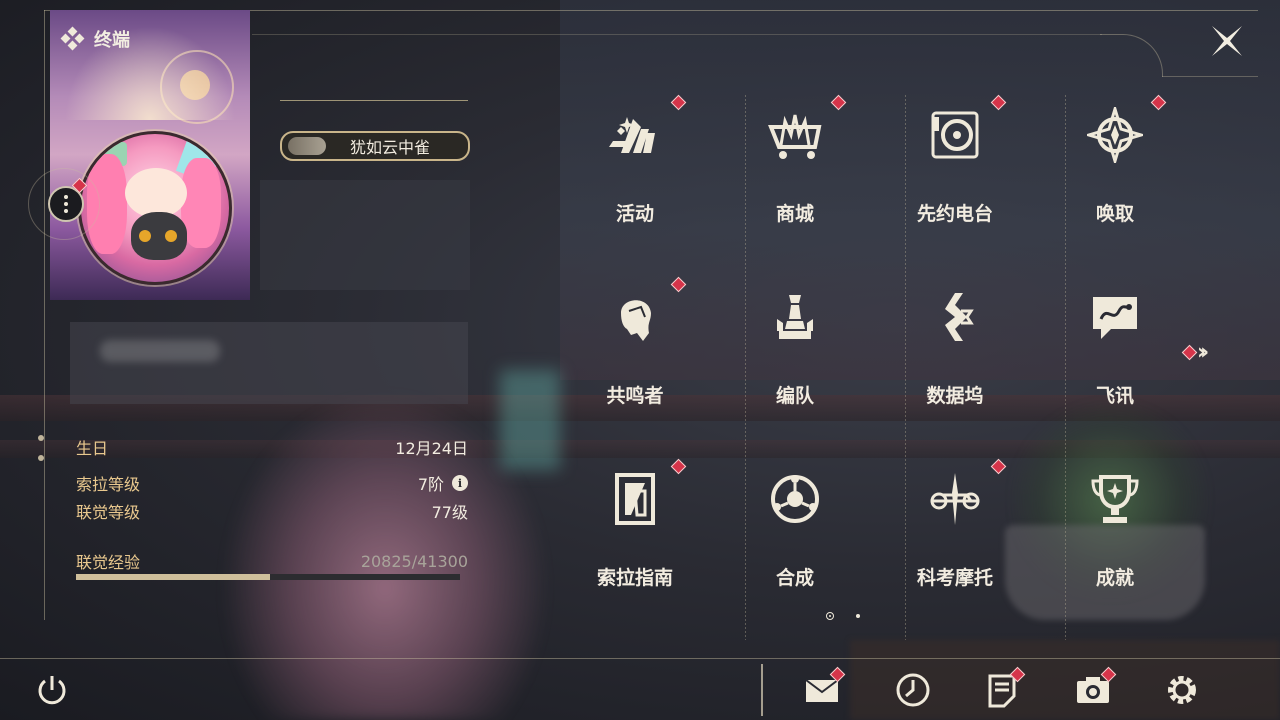 The image size is (1280, 720). What do you see at coordinates (795, 499) in the screenshot?
I see `synthesis-orb-icon` at bounding box center [795, 499].